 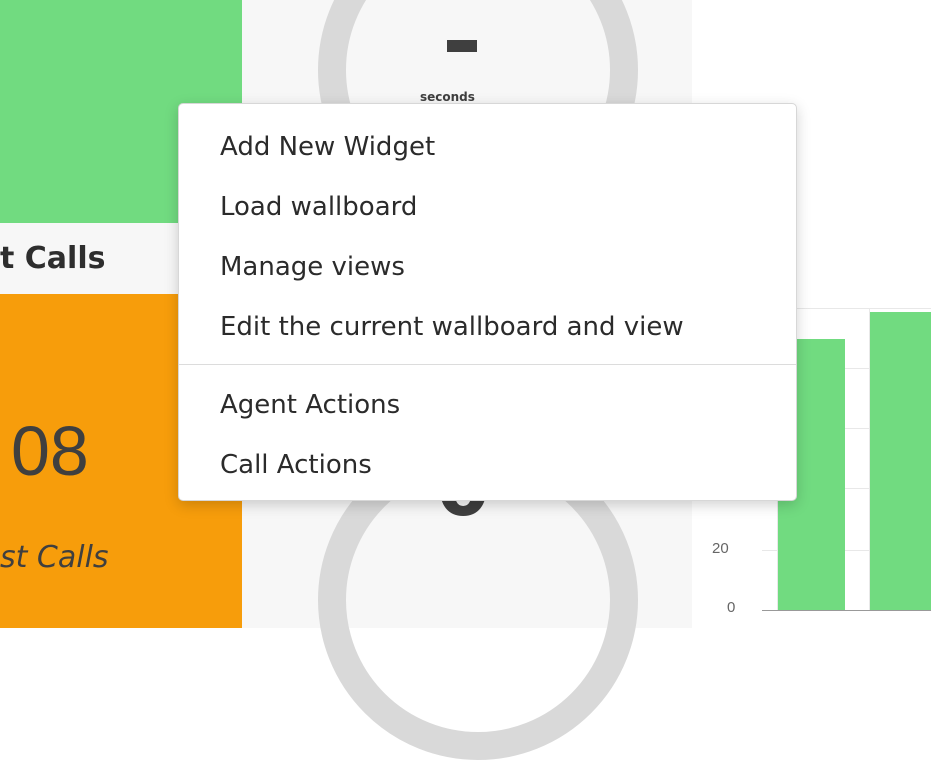 I want to click on gauge-unit-label: seconds, so click(x=447, y=97).